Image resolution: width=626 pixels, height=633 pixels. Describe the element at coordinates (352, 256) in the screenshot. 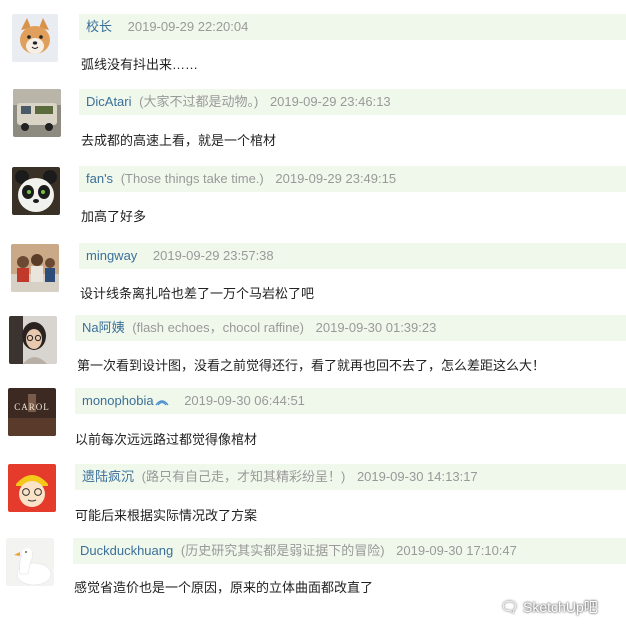

I see `comment-header: mingway 2019-09-29 23:57:38` at that location.